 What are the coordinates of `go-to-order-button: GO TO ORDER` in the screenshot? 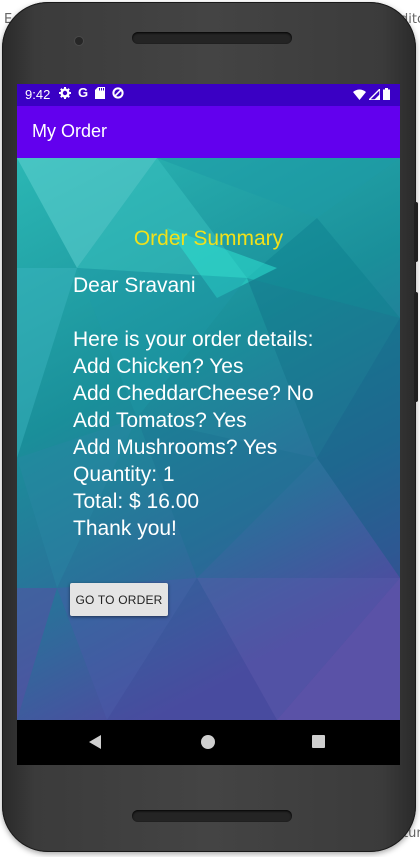 It's located at (119, 599).